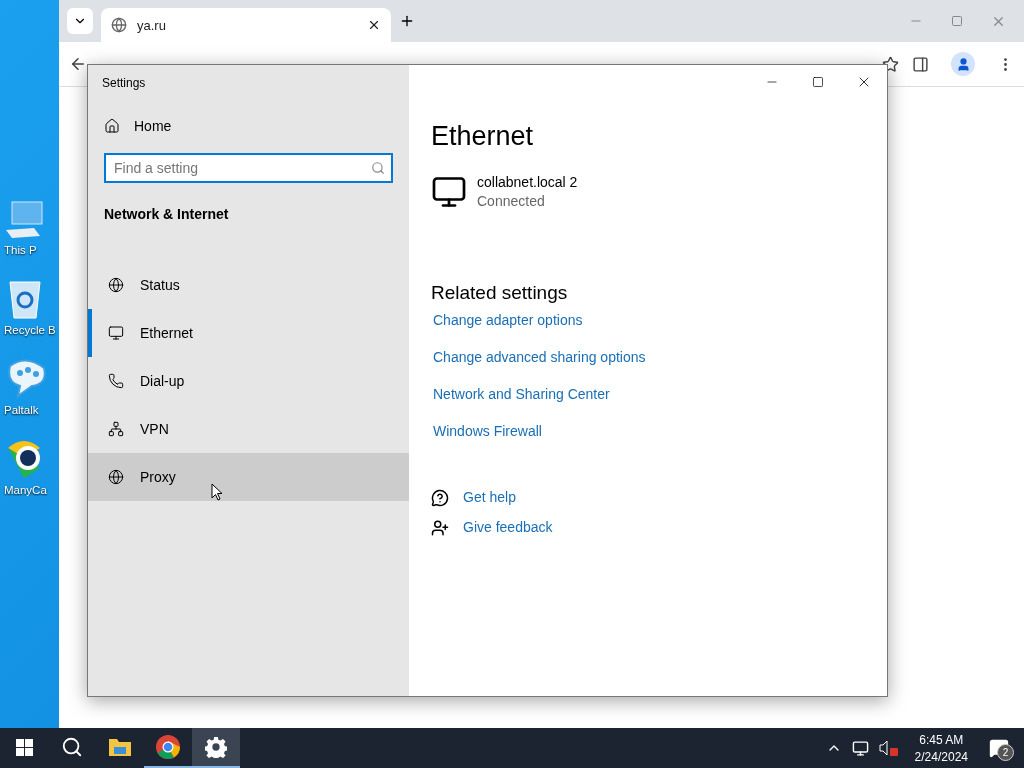 The width and height of the screenshot is (1024, 768). What do you see at coordinates (80, 21) in the screenshot?
I see `tab-list-button` at bounding box center [80, 21].